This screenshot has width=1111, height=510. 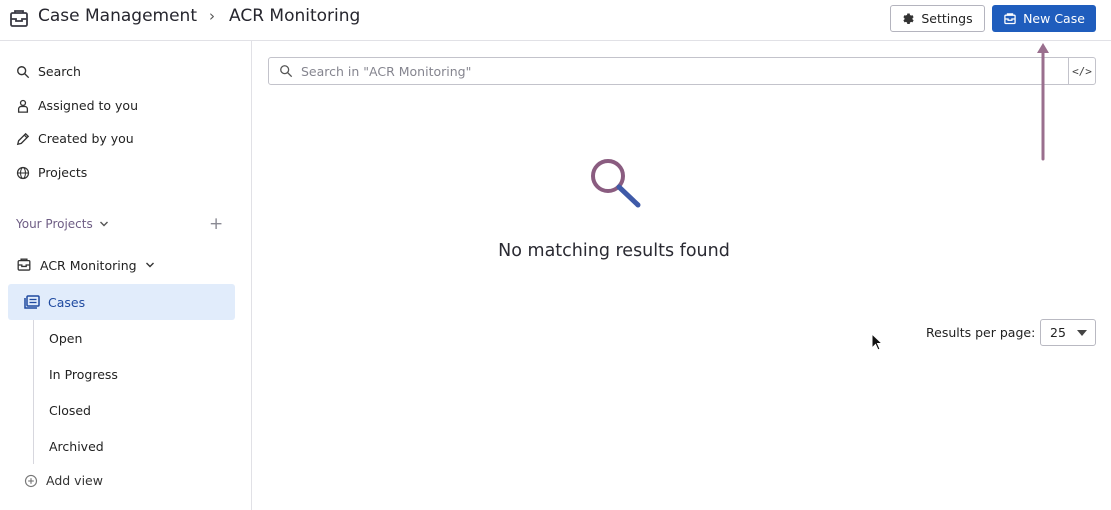 I want to click on search-bar, so click(x=668, y=71).